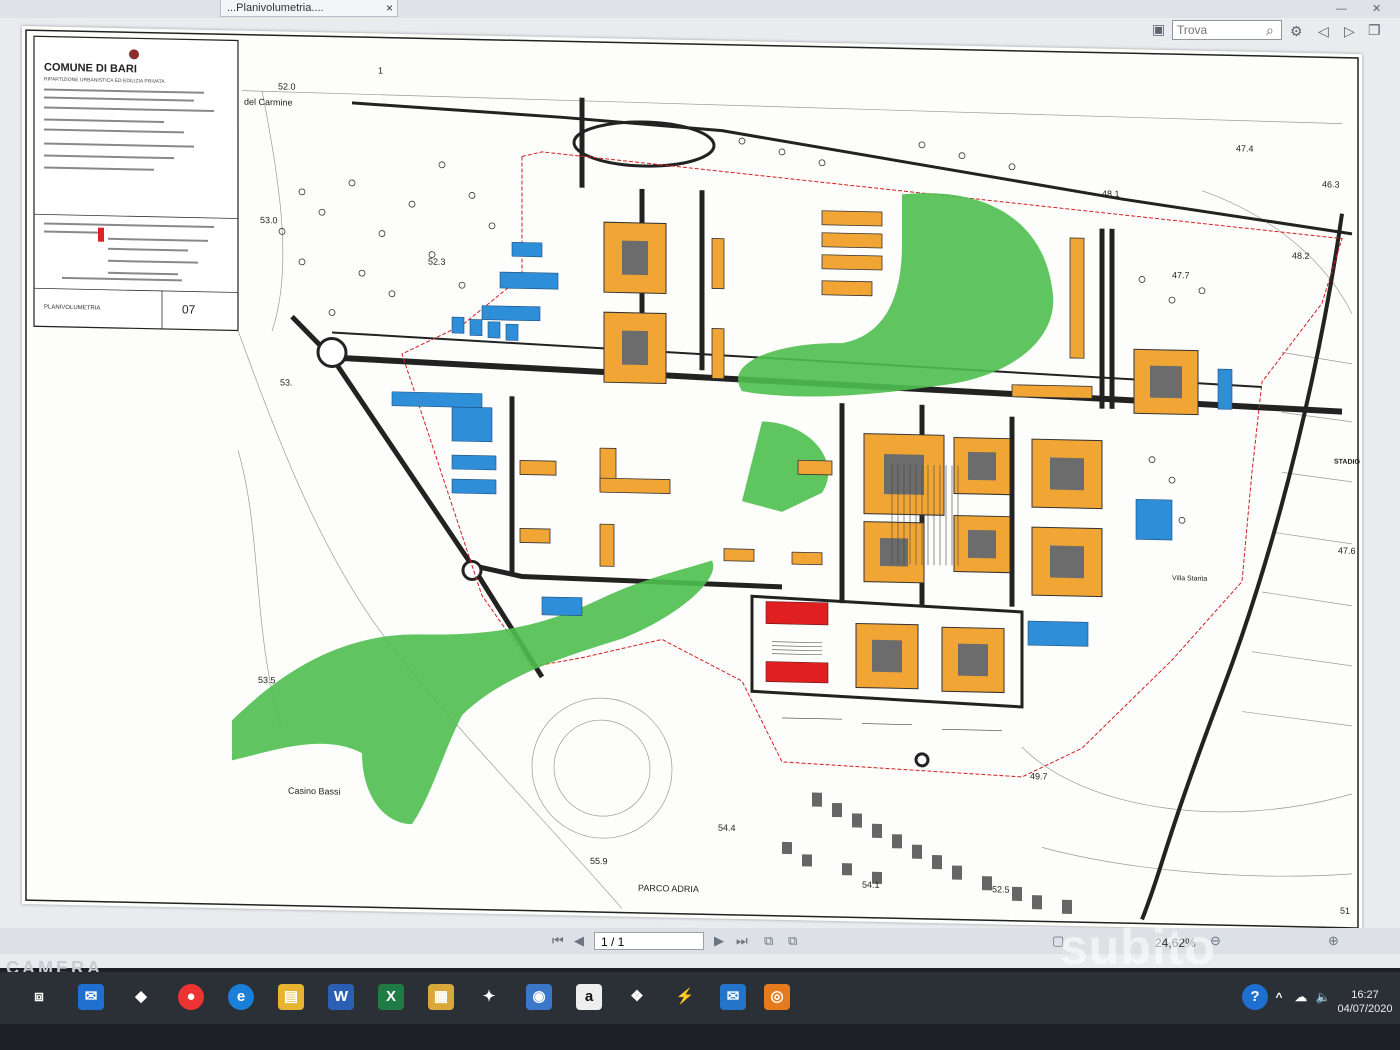 The image size is (1400, 1050). What do you see at coordinates (1039, 776) in the screenshot?
I see `elevation-label: 49.7` at bounding box center [1039, 776].